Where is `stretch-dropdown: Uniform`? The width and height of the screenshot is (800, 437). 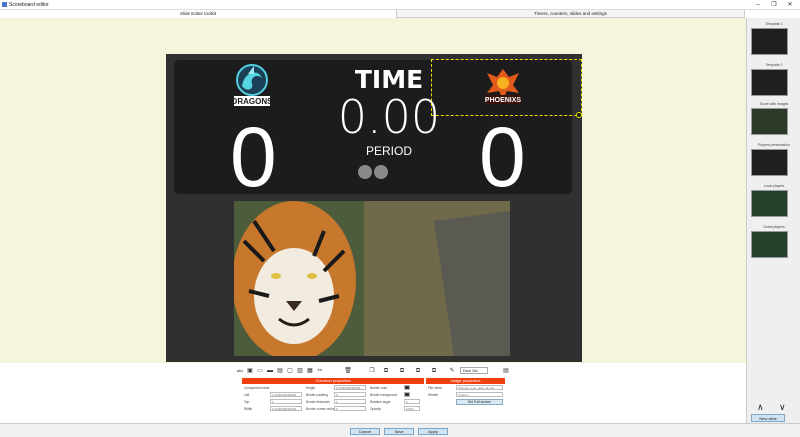
stretch-dropdown: Uniform is located at coordinates (479, 394).